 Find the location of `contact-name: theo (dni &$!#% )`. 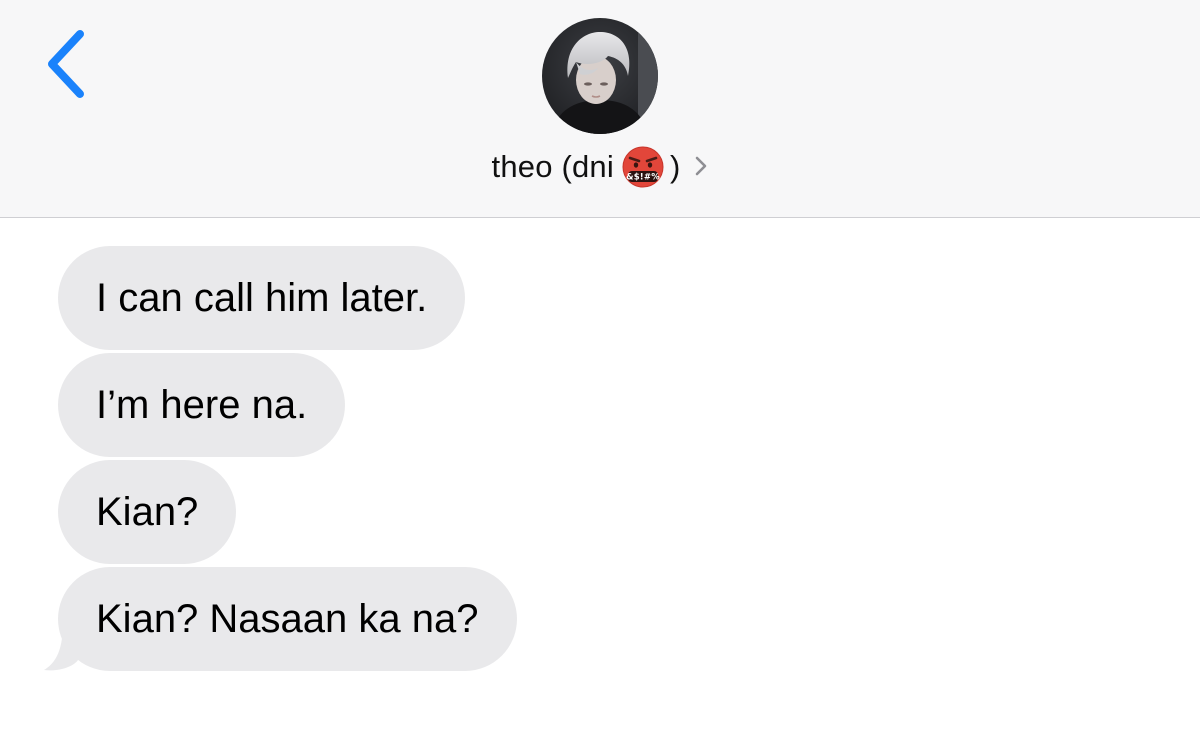

contact-name: theo (dni &$!#% ) is located at coordinates (600, 167).